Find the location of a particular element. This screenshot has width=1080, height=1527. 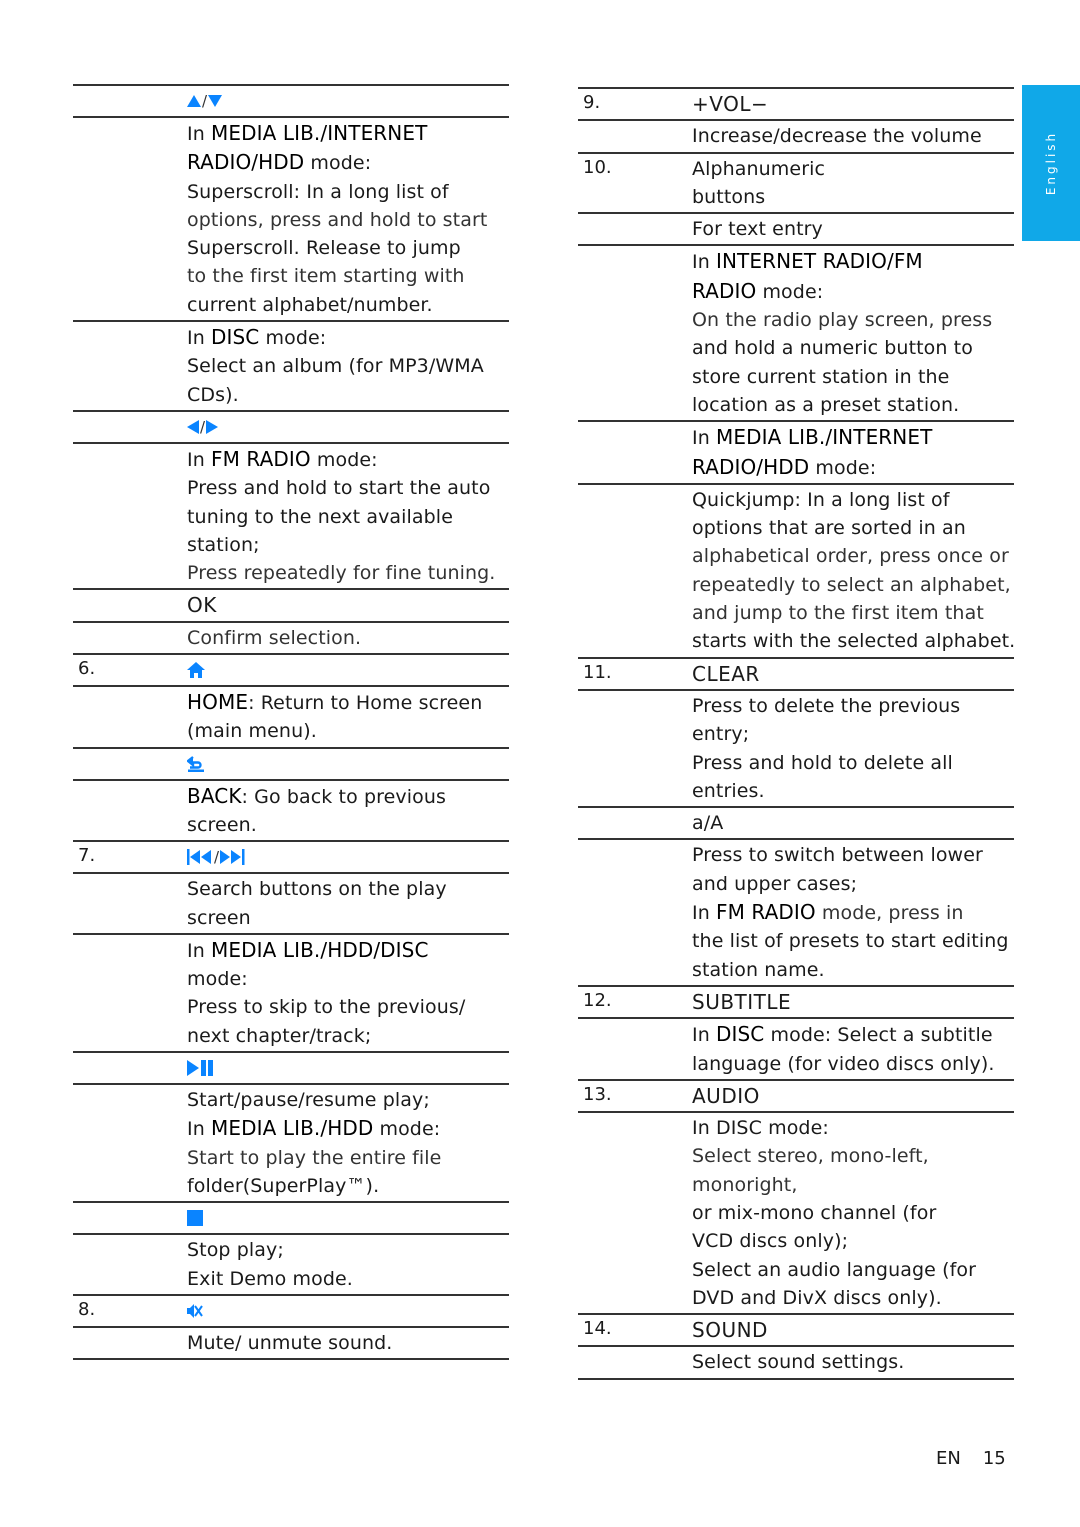

table-row: Select sound settings. is located at coordinates (796, 1363).